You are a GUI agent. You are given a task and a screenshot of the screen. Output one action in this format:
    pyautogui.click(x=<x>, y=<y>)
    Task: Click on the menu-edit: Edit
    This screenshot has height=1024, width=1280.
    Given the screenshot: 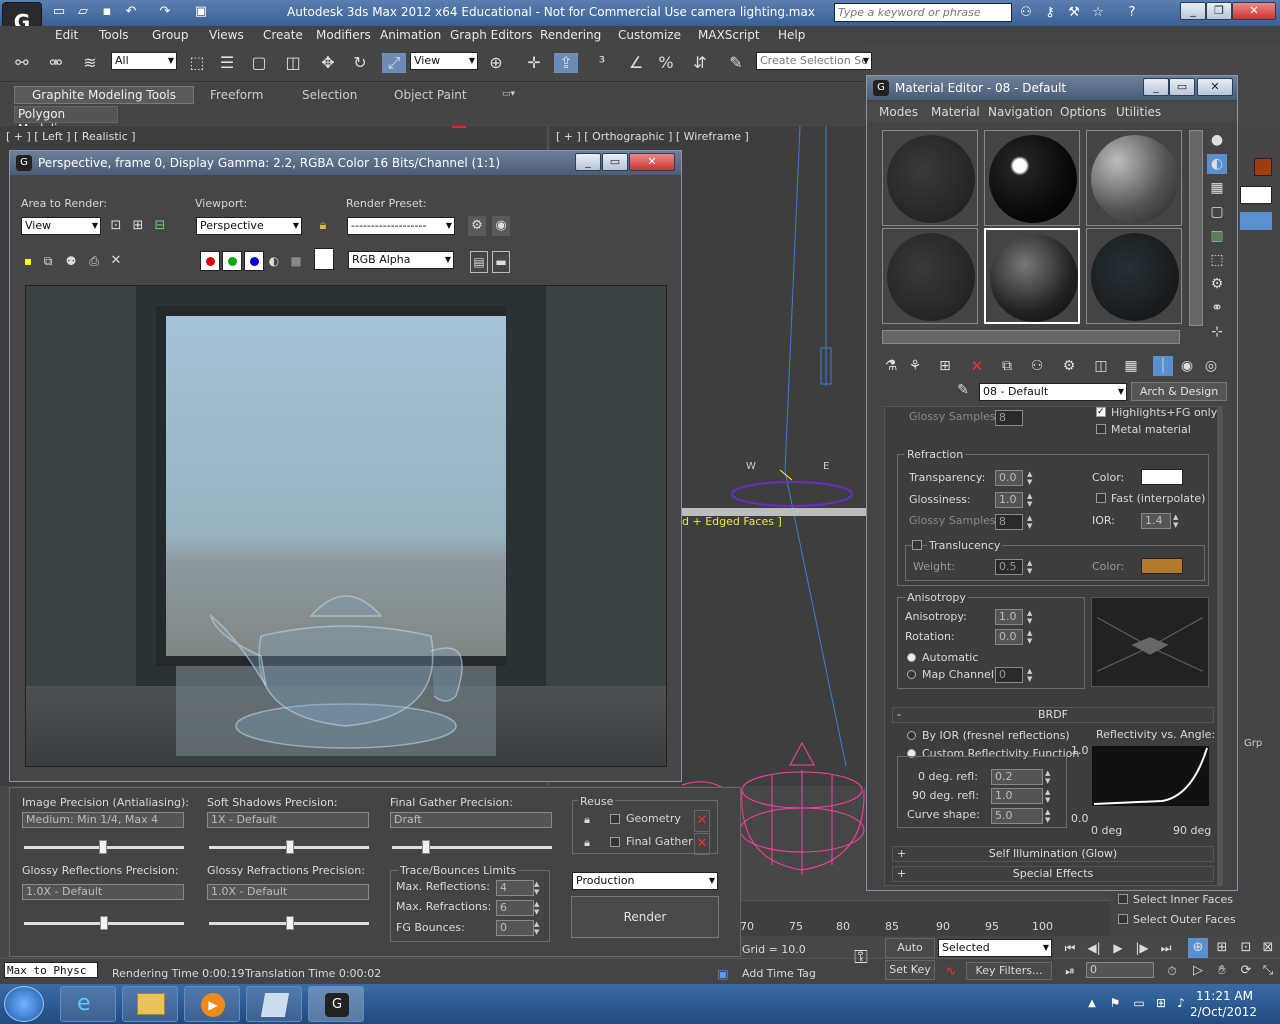 What is the action you would take?
    pyautogui.click(x=66, y=35)
    